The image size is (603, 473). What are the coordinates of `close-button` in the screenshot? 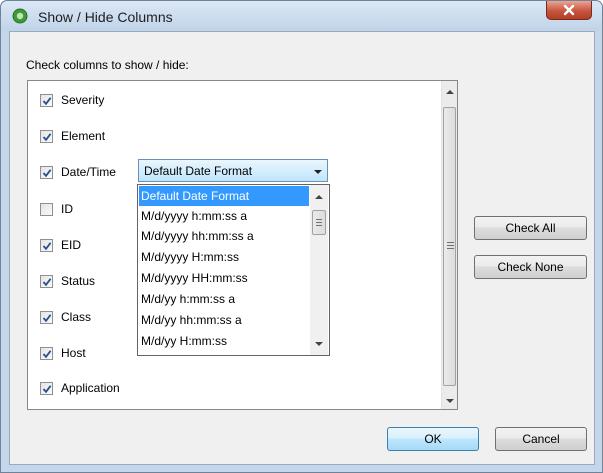 It's located at (569, 10).